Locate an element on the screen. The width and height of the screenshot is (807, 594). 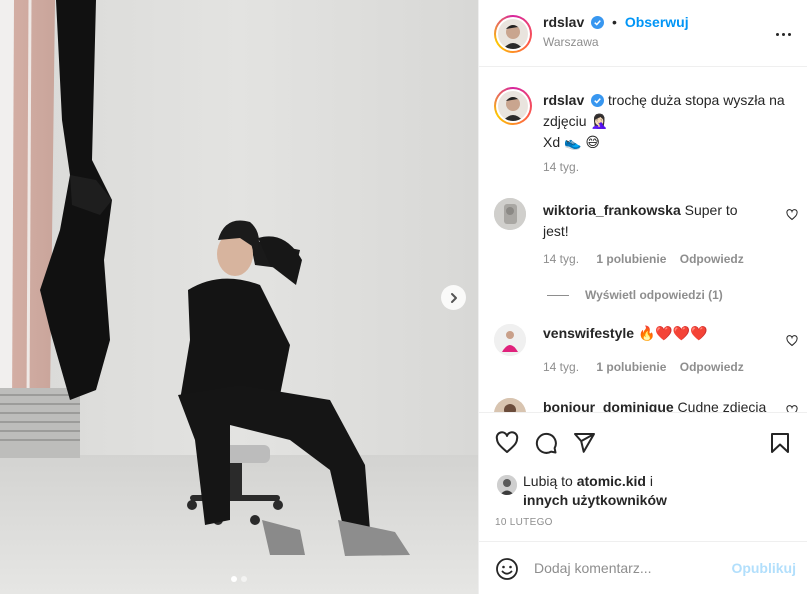
follow-button: Obserwuj is located at coordinates (657, 22).